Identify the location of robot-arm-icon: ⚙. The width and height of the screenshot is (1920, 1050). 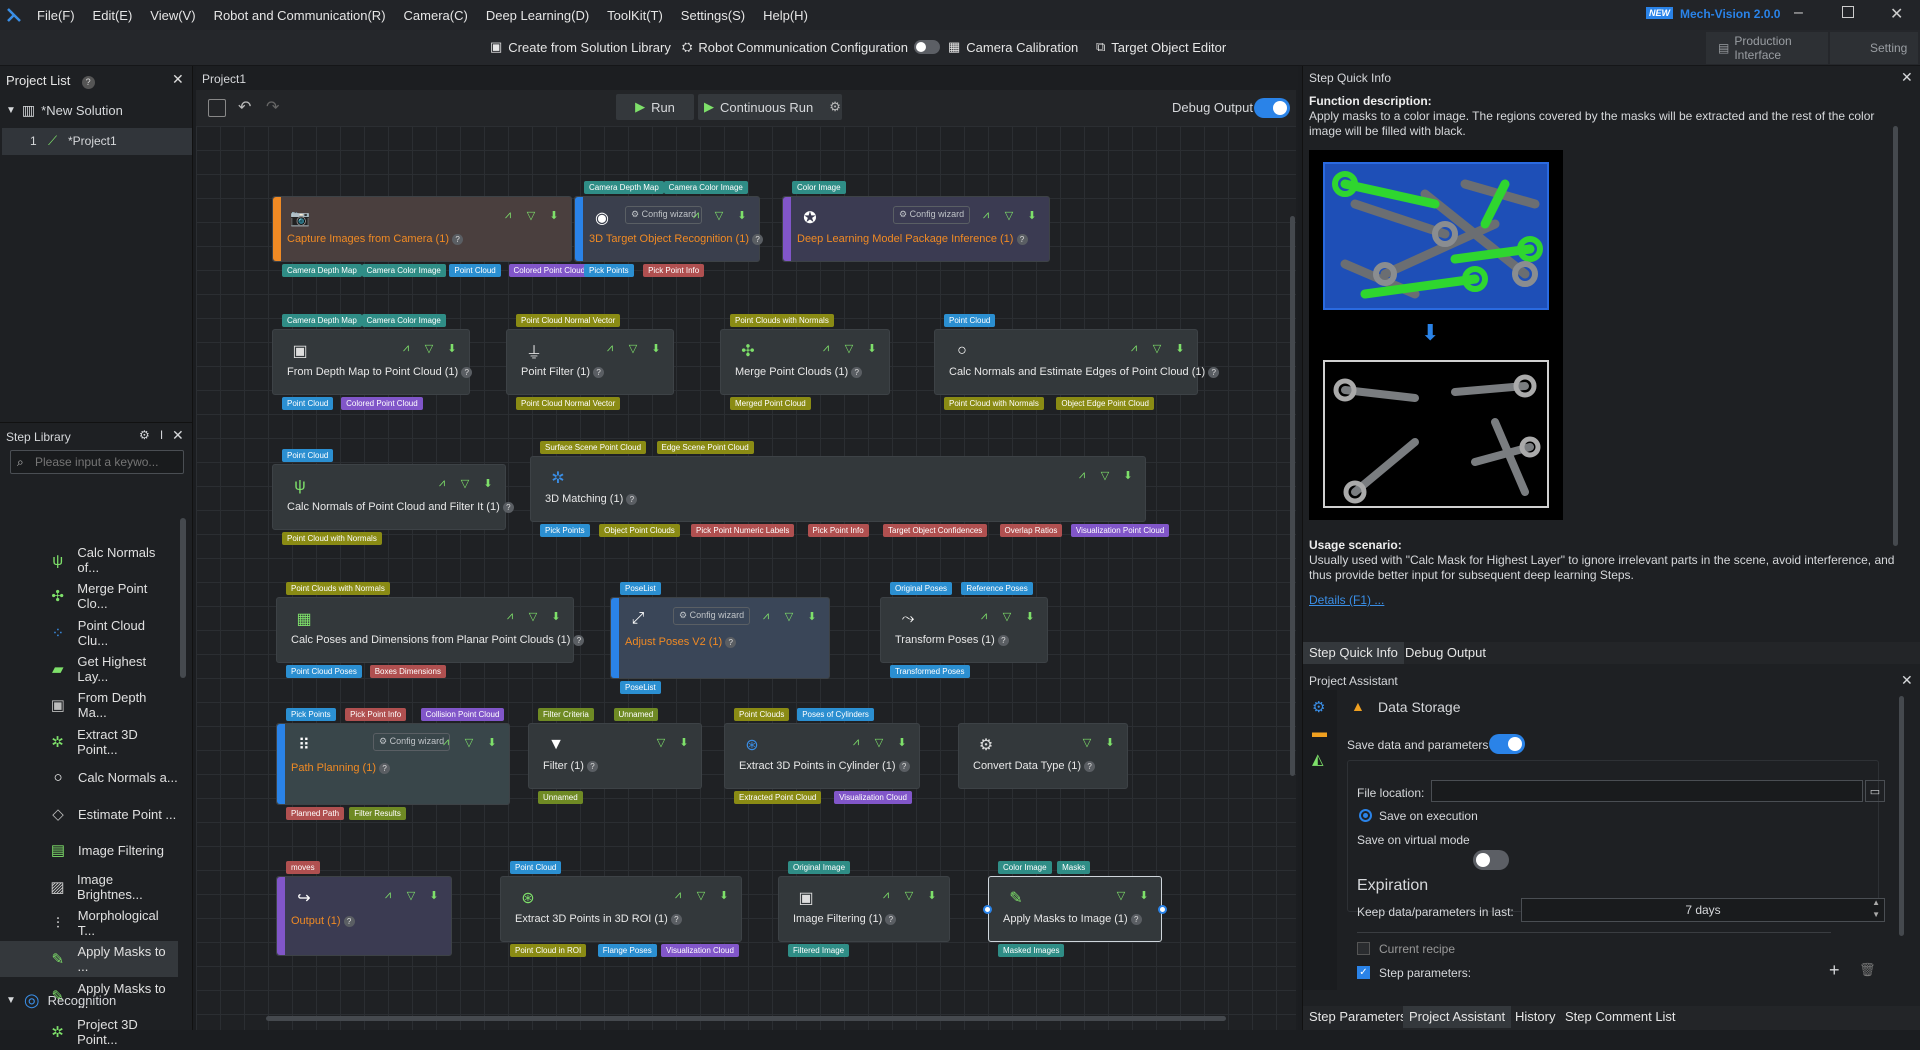
(1318, 707).